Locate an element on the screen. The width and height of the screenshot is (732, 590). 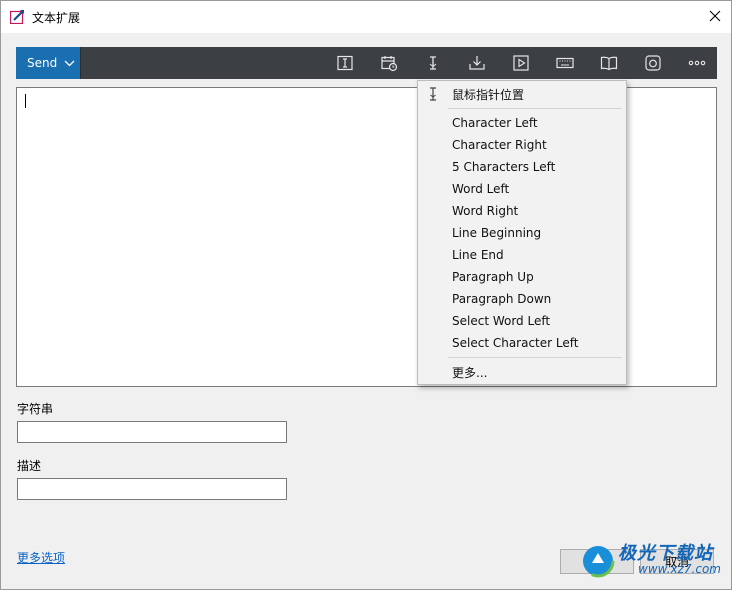
menu-item-character-left: Character Left is located at coordinates (522, 123).